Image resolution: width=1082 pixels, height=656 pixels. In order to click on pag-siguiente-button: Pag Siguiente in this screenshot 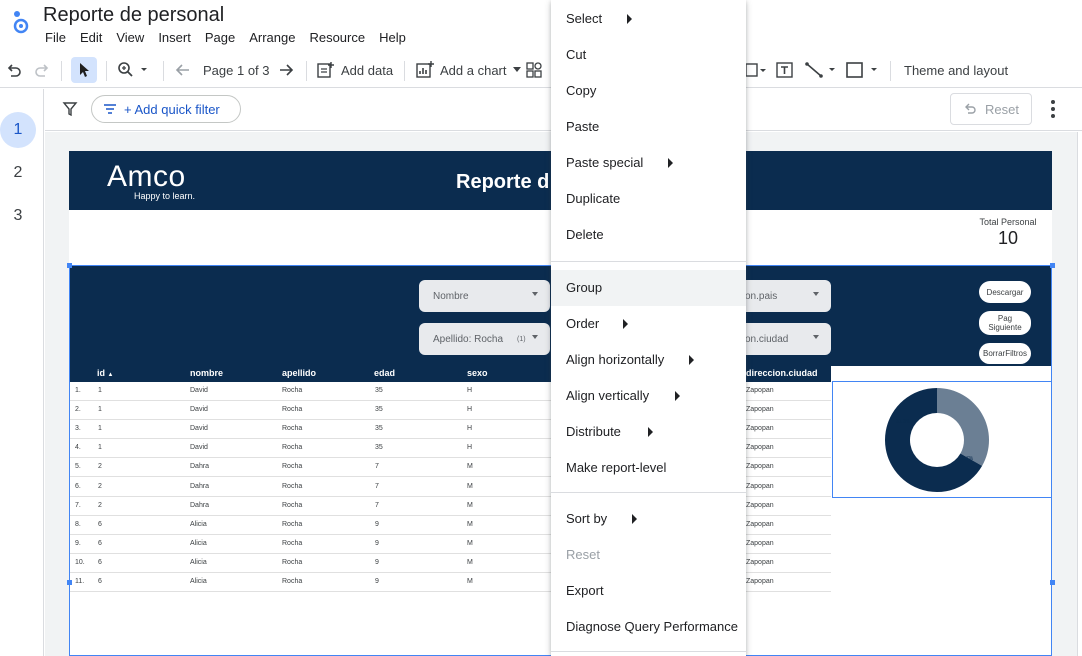, I will do `click(1005, 323)`.